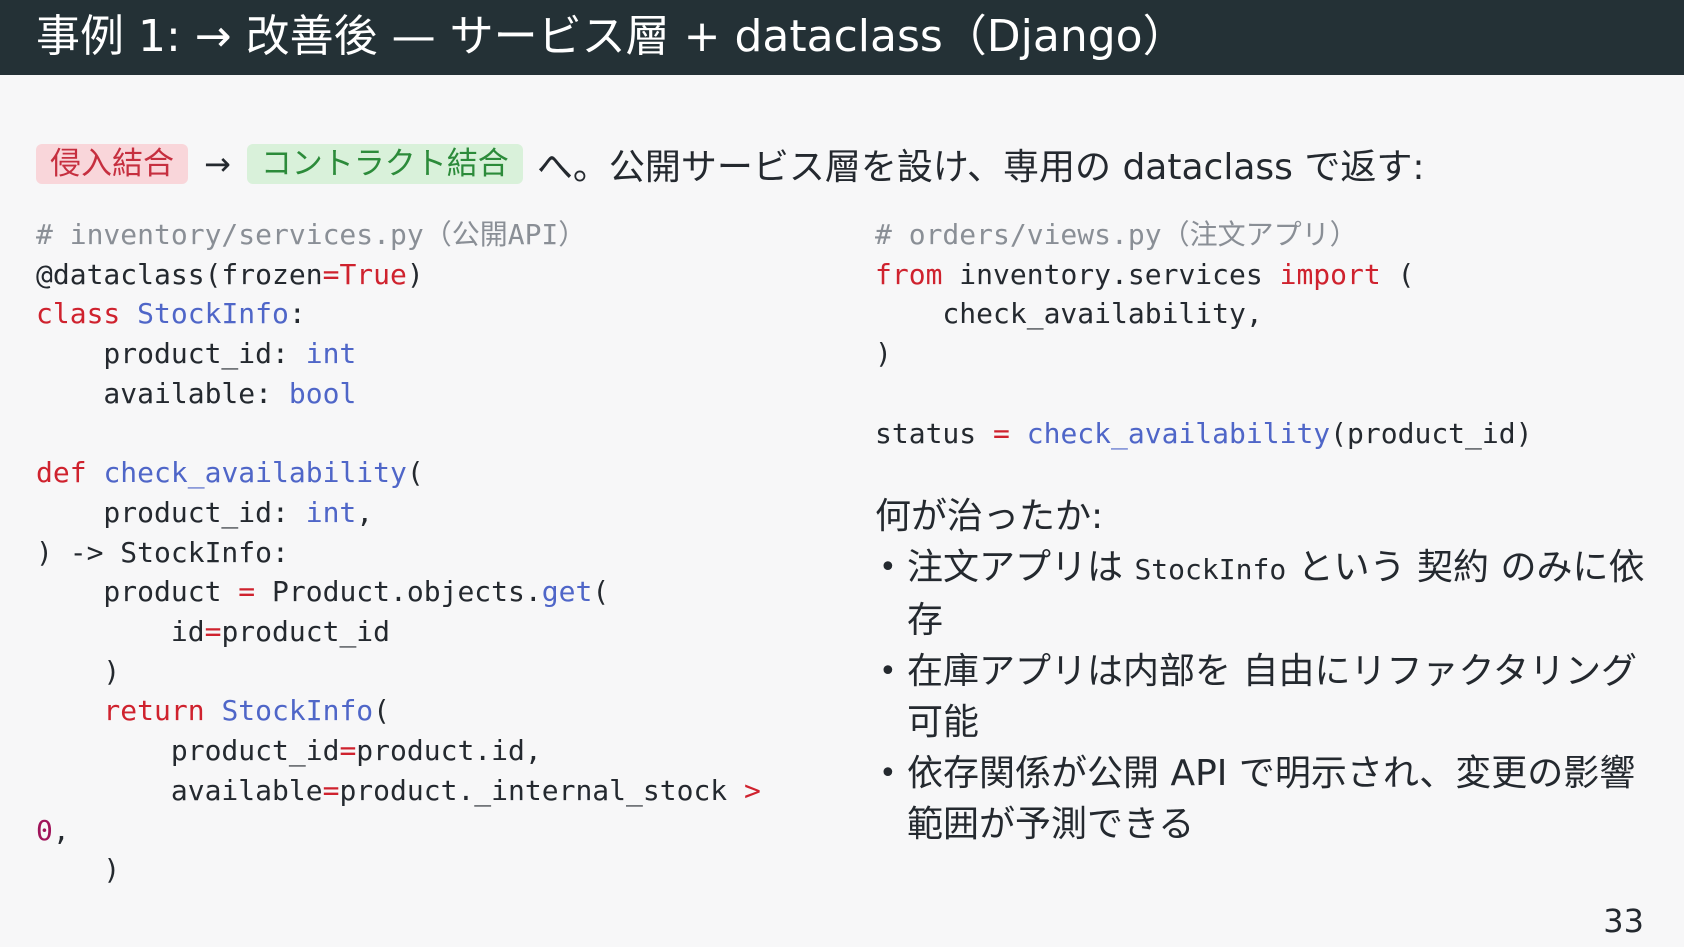  I want to click on code-keyword: return, so click(120, 711).